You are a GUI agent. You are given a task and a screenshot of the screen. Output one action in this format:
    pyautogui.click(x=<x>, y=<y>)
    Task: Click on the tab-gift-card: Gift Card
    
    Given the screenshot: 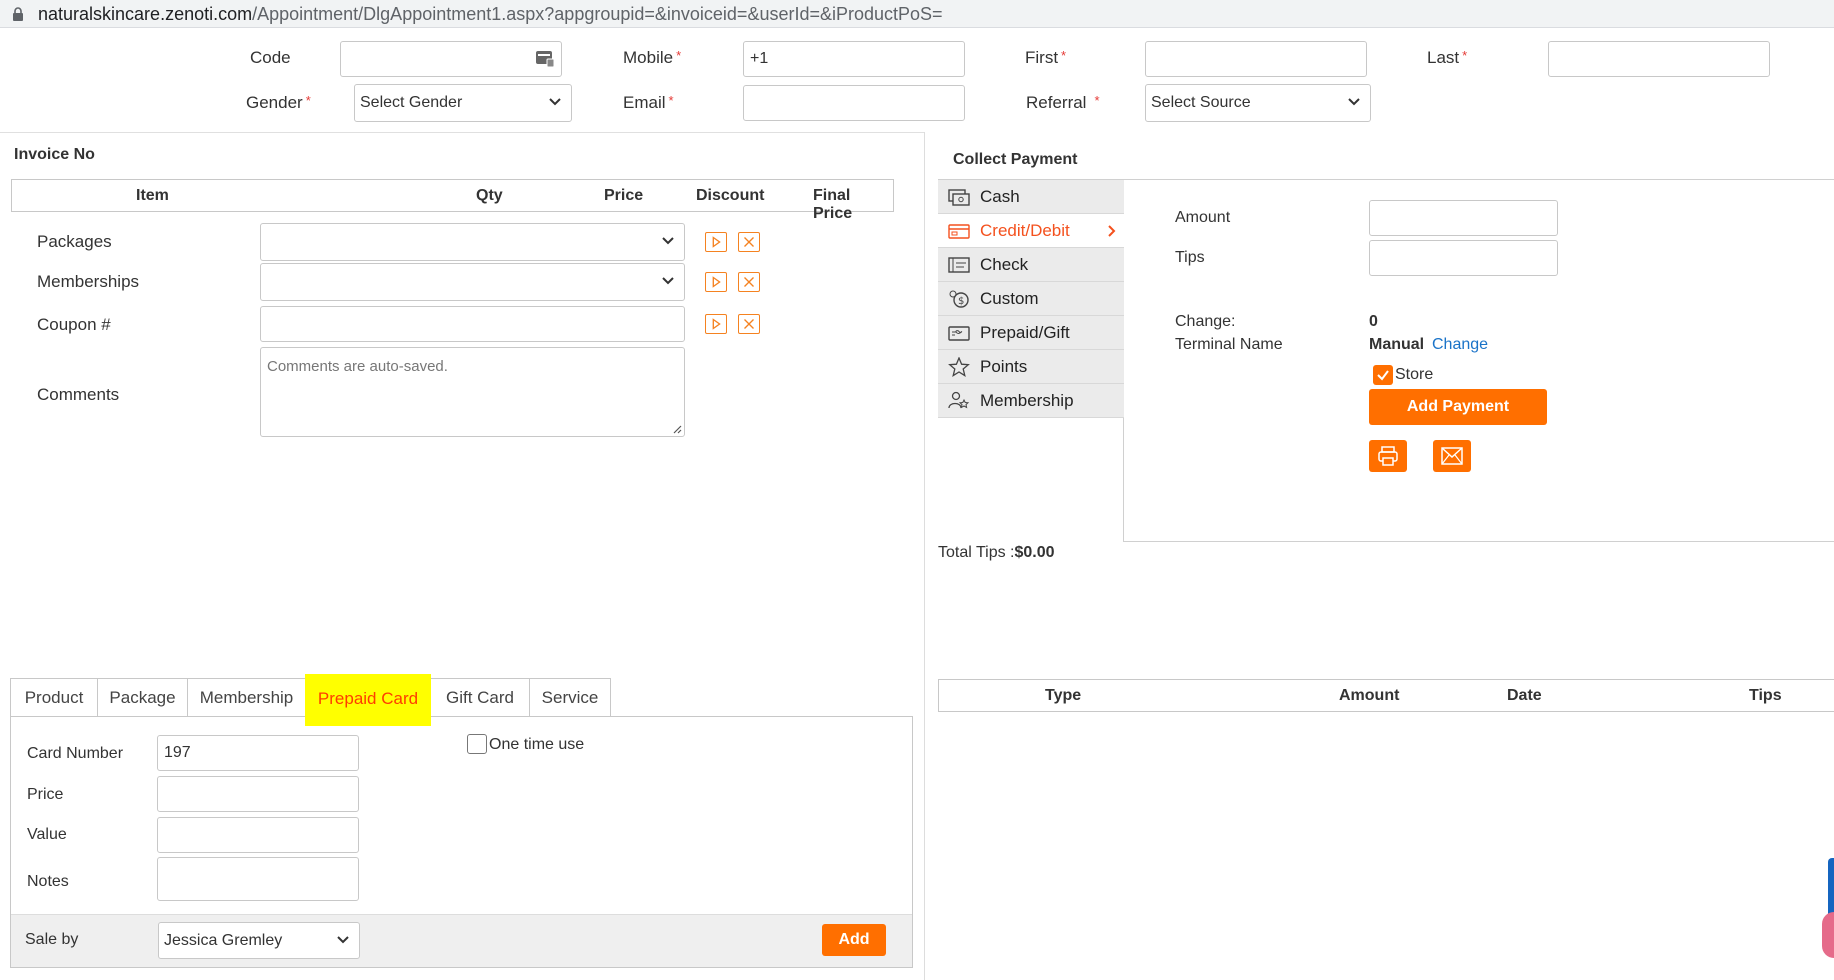 What is the action you would take?
    pyautogui.click(x=480, y=697)
    